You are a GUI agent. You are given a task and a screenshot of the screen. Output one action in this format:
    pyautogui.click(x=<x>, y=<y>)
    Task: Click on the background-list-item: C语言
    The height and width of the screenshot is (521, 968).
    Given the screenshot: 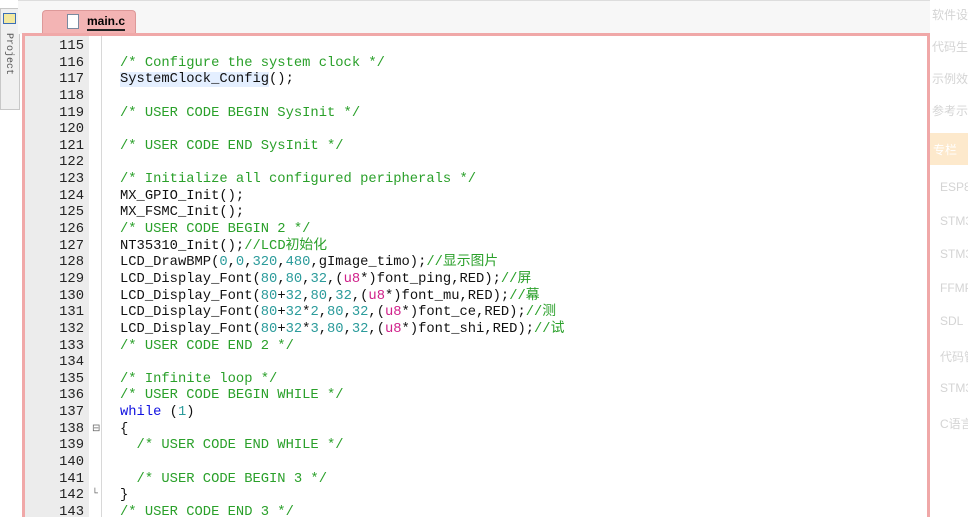 What is the action you would take?
    pyautogui.click(x=954, y=423)
    